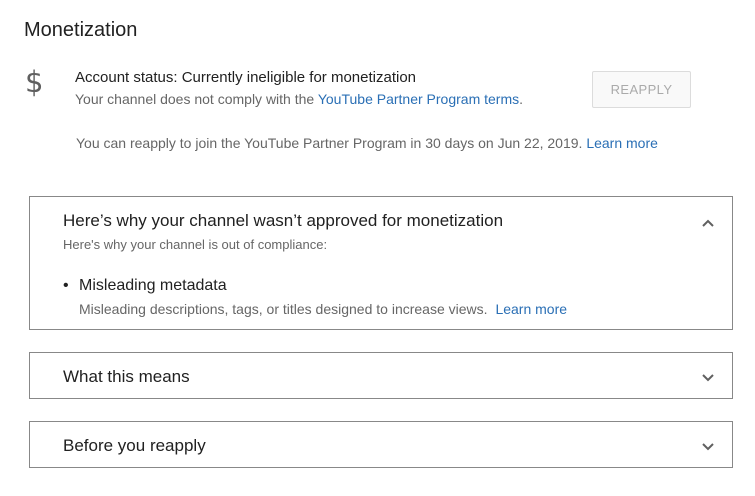 The image size is (755, 496). I want to click on page-title: Monetization, so click(81, 30).